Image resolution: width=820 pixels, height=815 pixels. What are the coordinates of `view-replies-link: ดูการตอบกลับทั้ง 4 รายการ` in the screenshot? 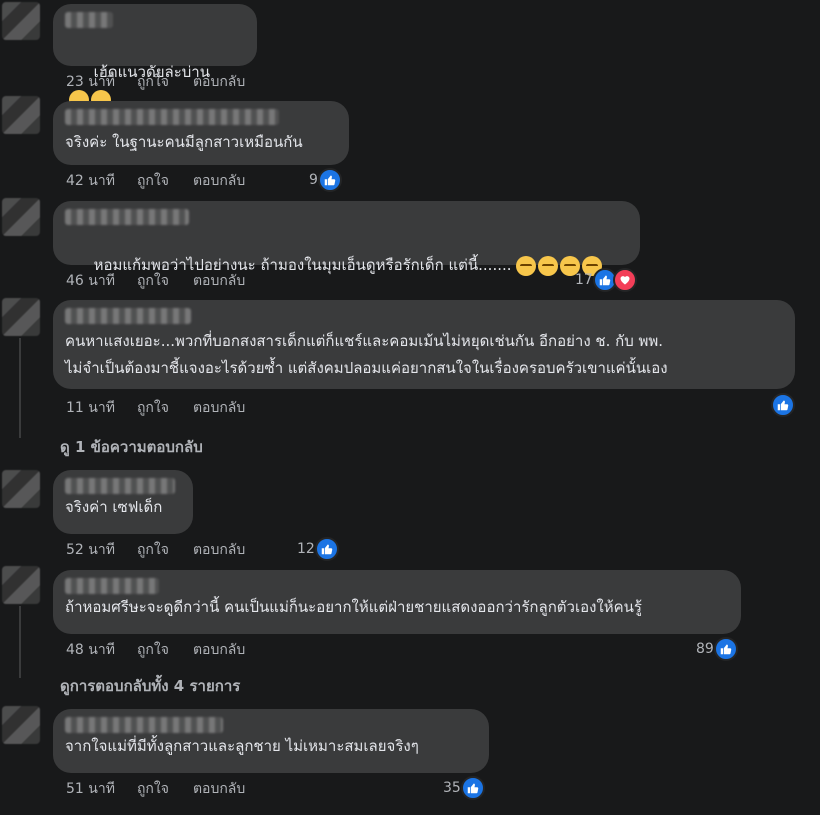 It's located at (150, 686).